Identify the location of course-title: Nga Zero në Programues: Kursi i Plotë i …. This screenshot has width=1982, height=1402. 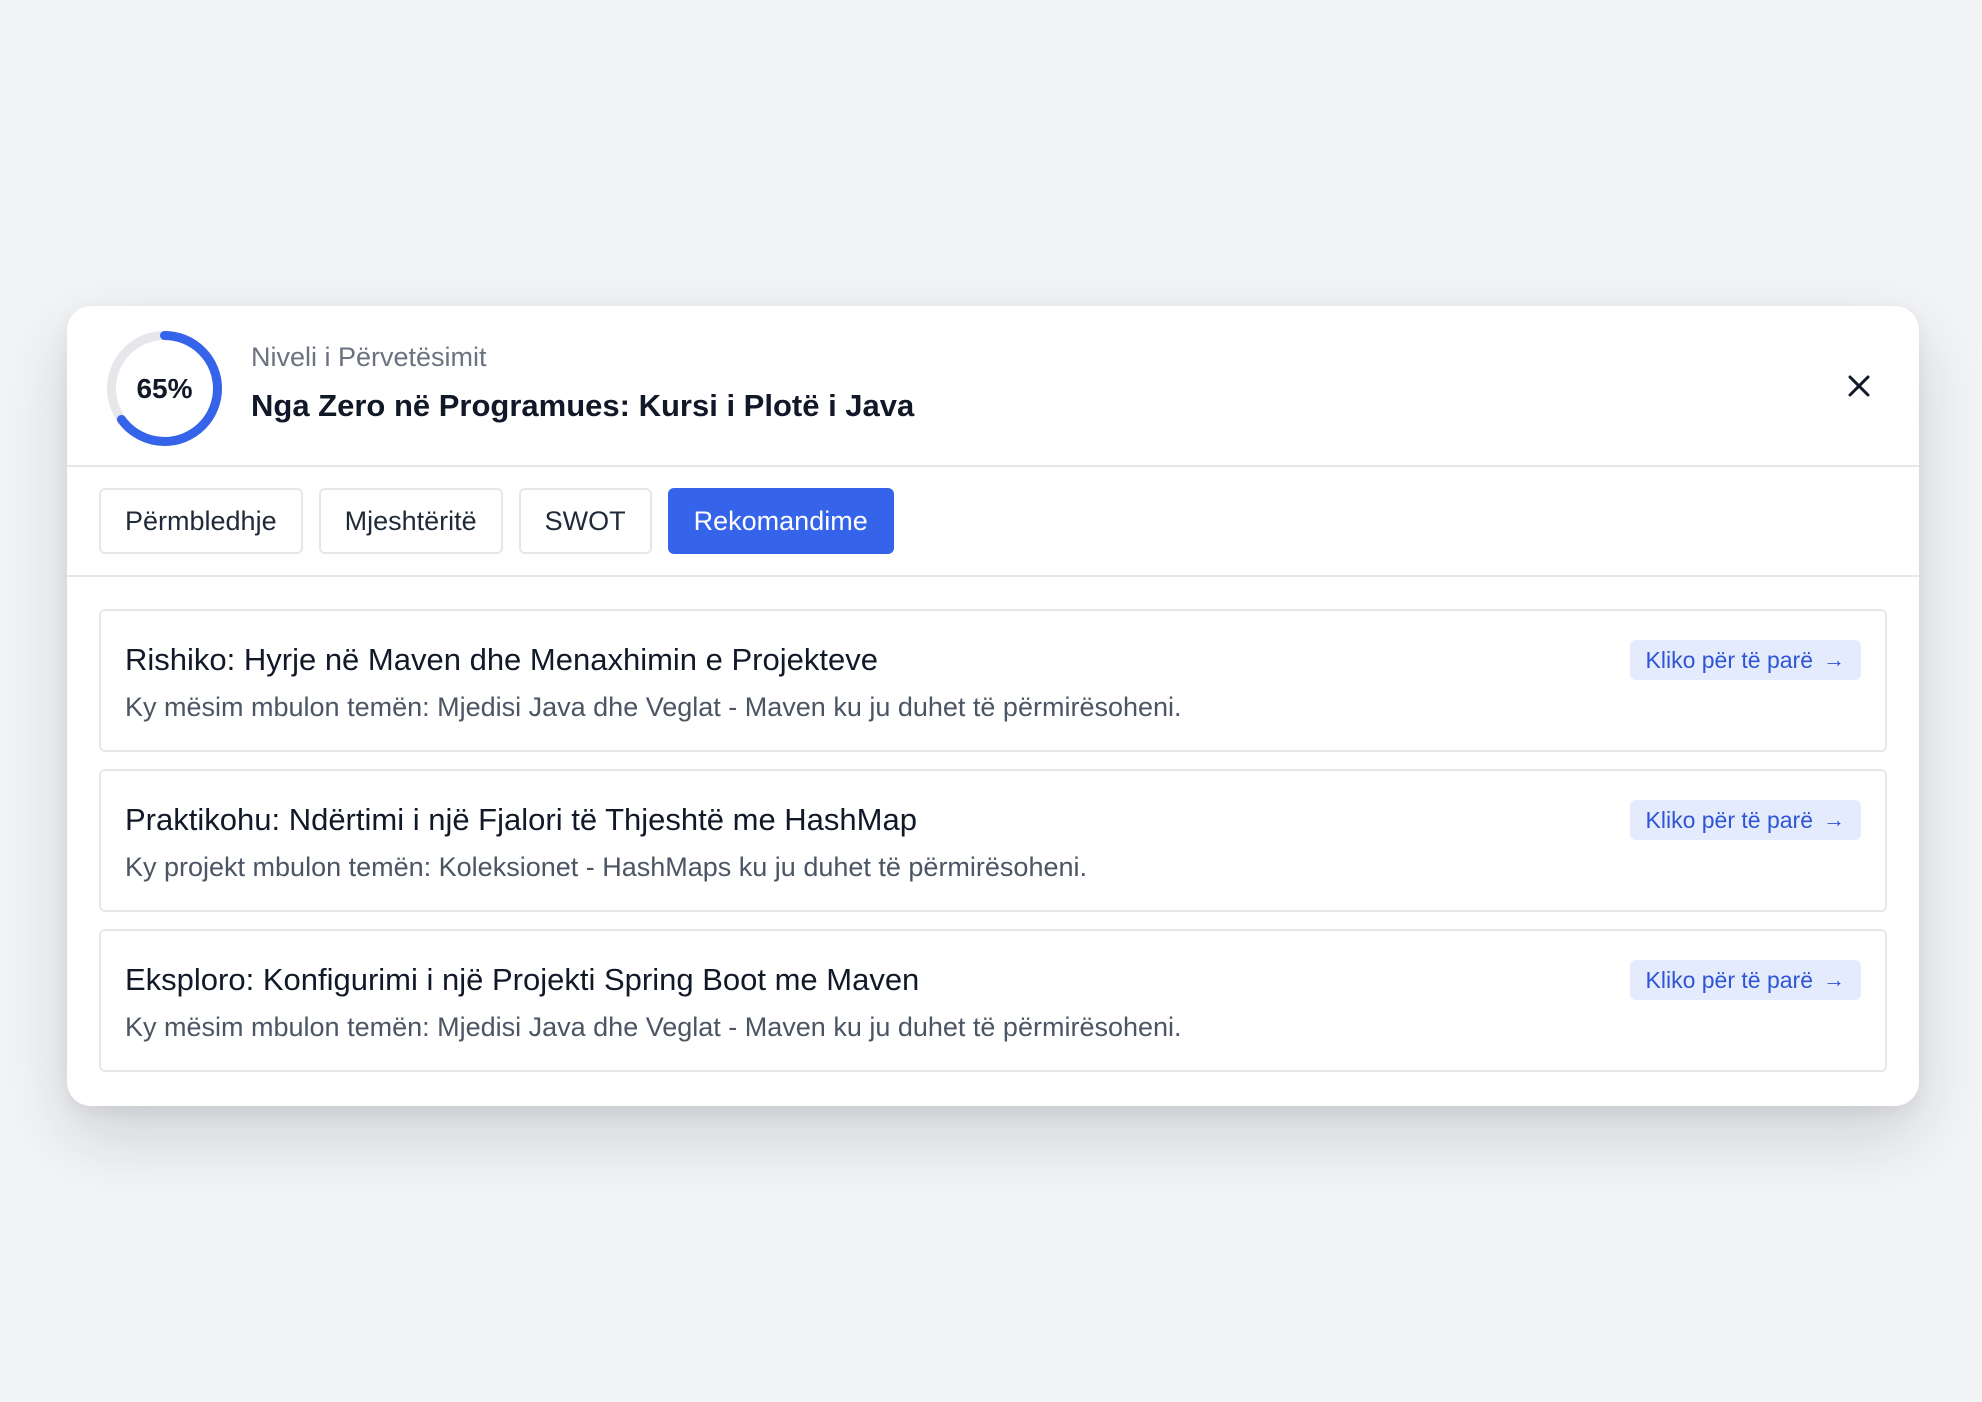
(583, 405).